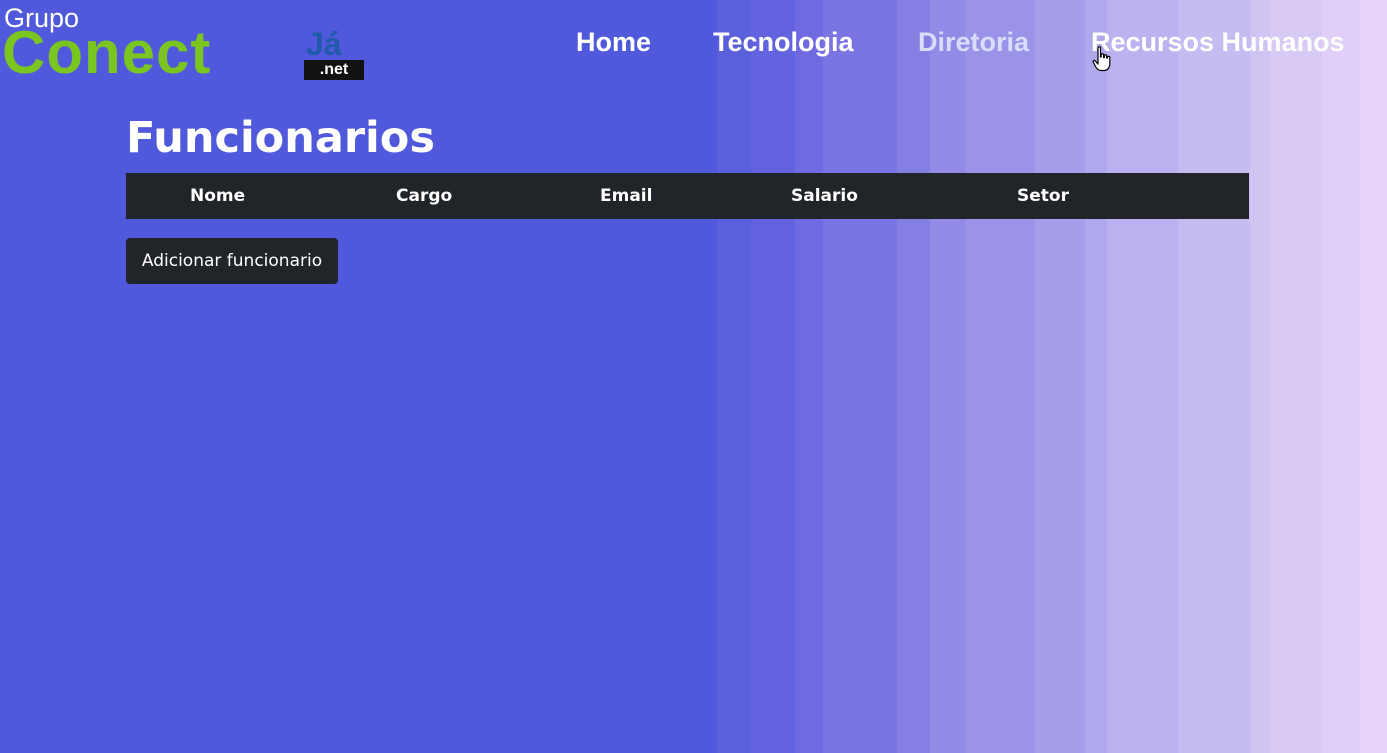 The width and height of the screenshot is (1387, 753). What do you see at coordinates (107, 52) in the screenshot?
I see `logo-text-conect: Conect` at bounding box center [107, 52].